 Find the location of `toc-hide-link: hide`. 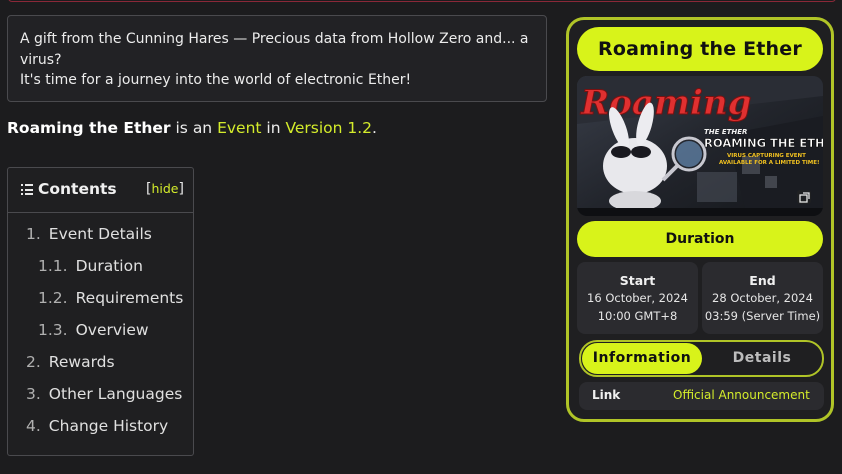

toc-hide-link: hide is located at coordinates (164, 188).